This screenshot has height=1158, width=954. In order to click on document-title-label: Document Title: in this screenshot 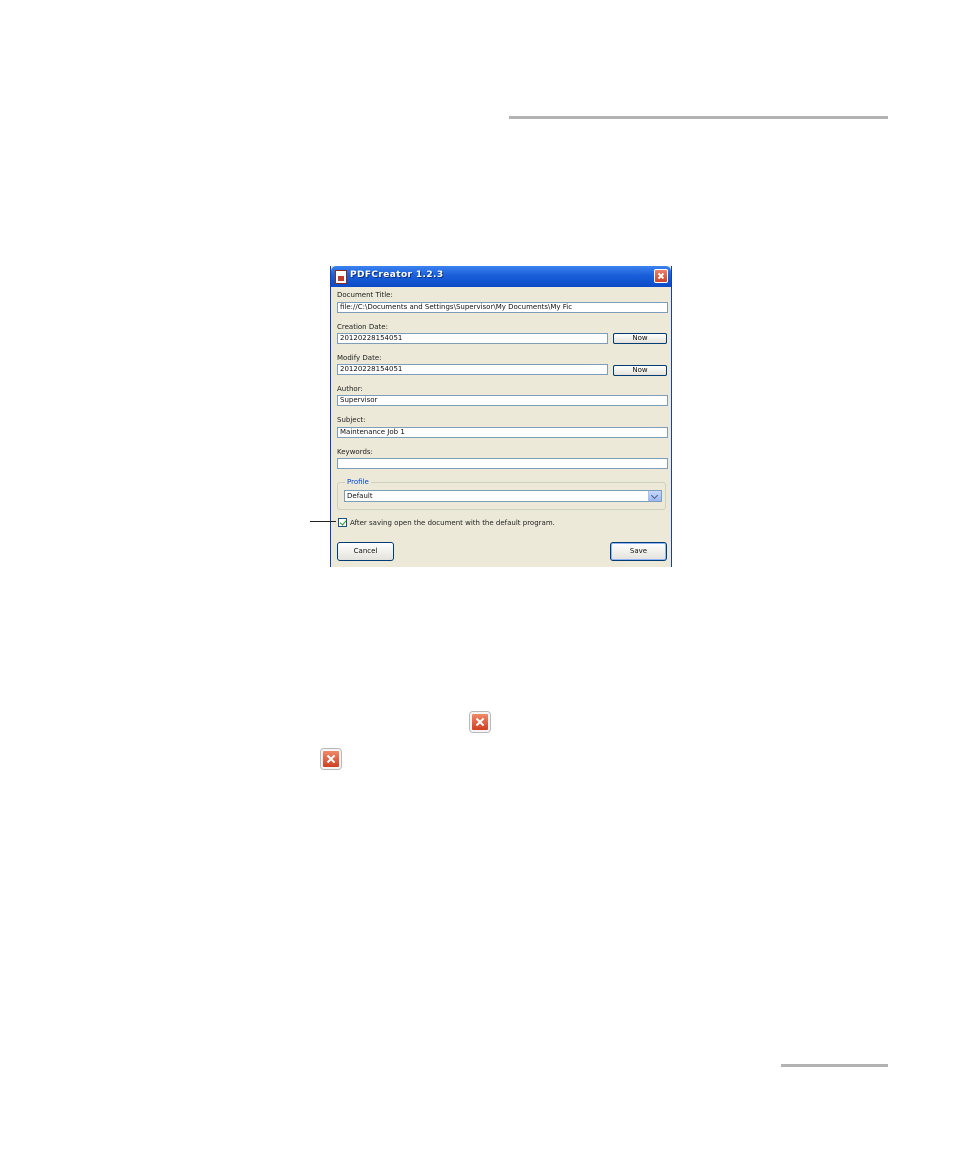, I will do `click(365, 295)`.